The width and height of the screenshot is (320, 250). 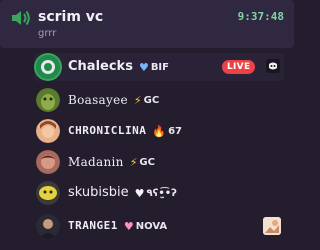 What do you see at coordinates (21, 18) in the screenshot?
I see `speaker-icon` at bounding box center [21, 18].